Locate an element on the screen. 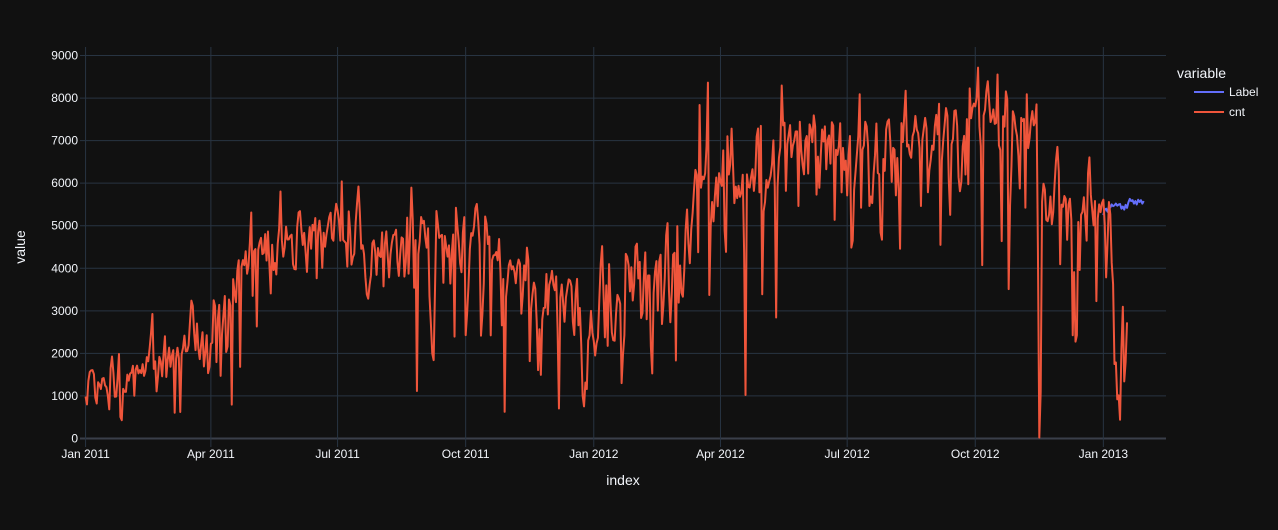 The image size is (1278, 530). y-tick-label: 1000 is located at coordinates (64, 396).